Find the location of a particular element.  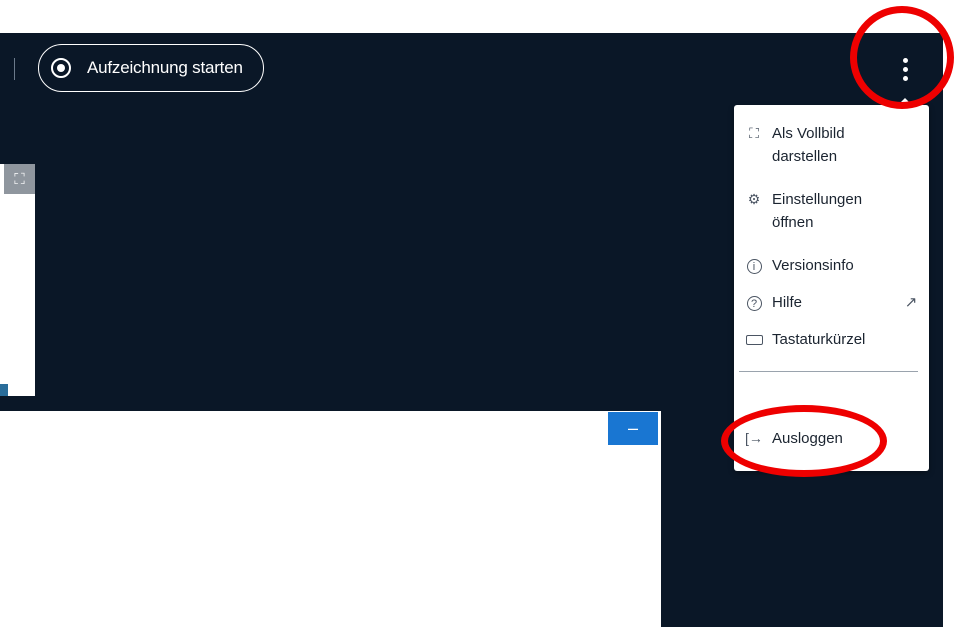

embedded-view: ⛶ is located at coordinates (17, 280).